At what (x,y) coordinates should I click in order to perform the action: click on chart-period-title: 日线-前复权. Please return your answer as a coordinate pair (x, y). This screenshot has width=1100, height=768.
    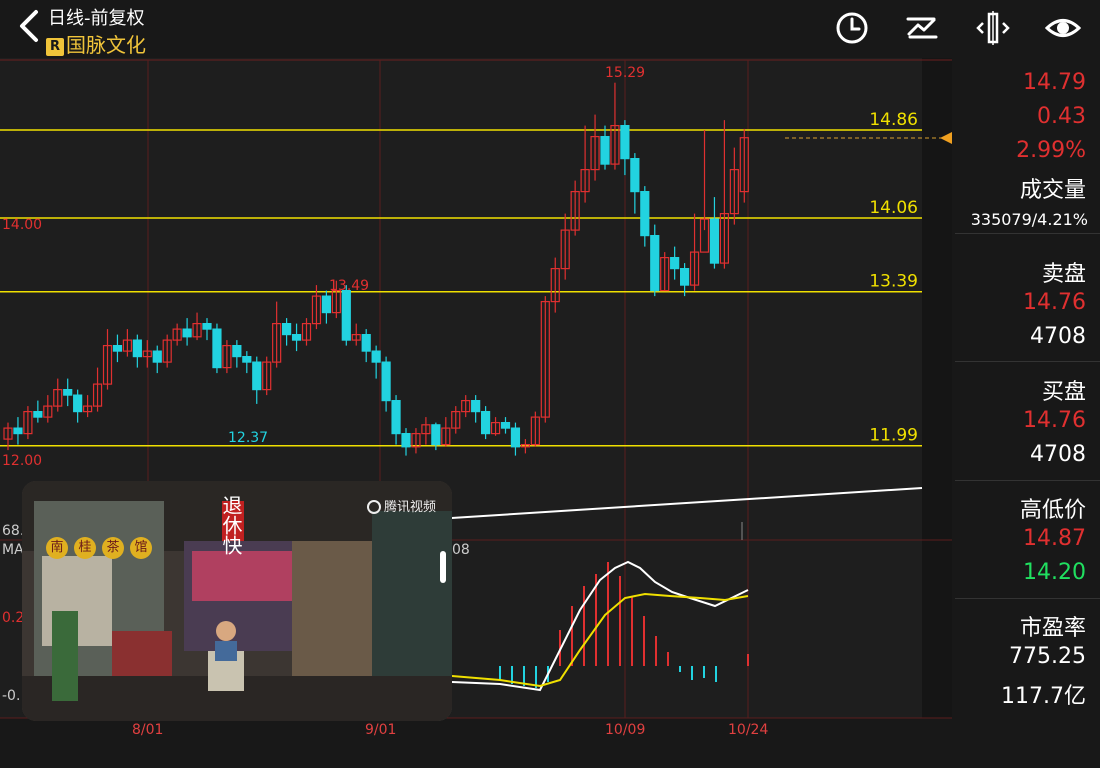
    Looking at the image, I should click on (96, 17).